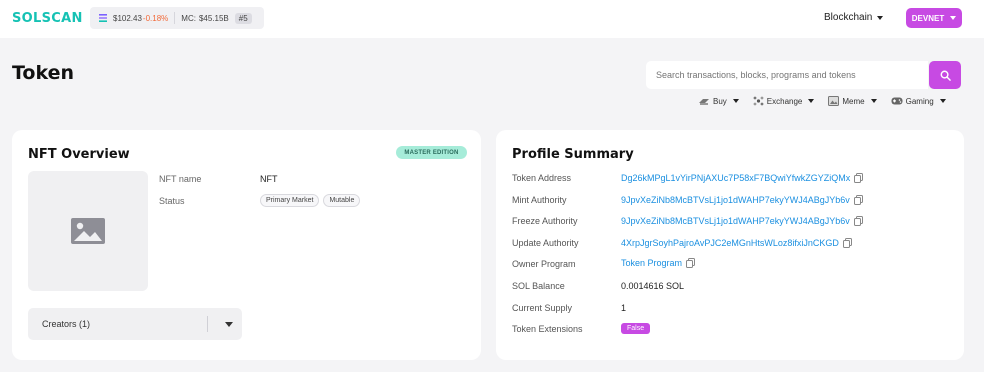 Image resolution: width=984 pixels, height=372 pixels. What do you see at coordinates (539, 200) in the screenshot?
I see `mint-authority-label: Mint Authority` at bounding box center [539, 200].